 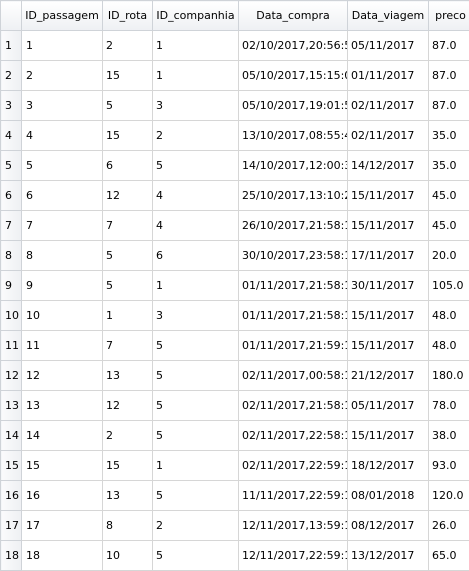 I want to click on column-header-preco: preco, so click(x=449, y=16).